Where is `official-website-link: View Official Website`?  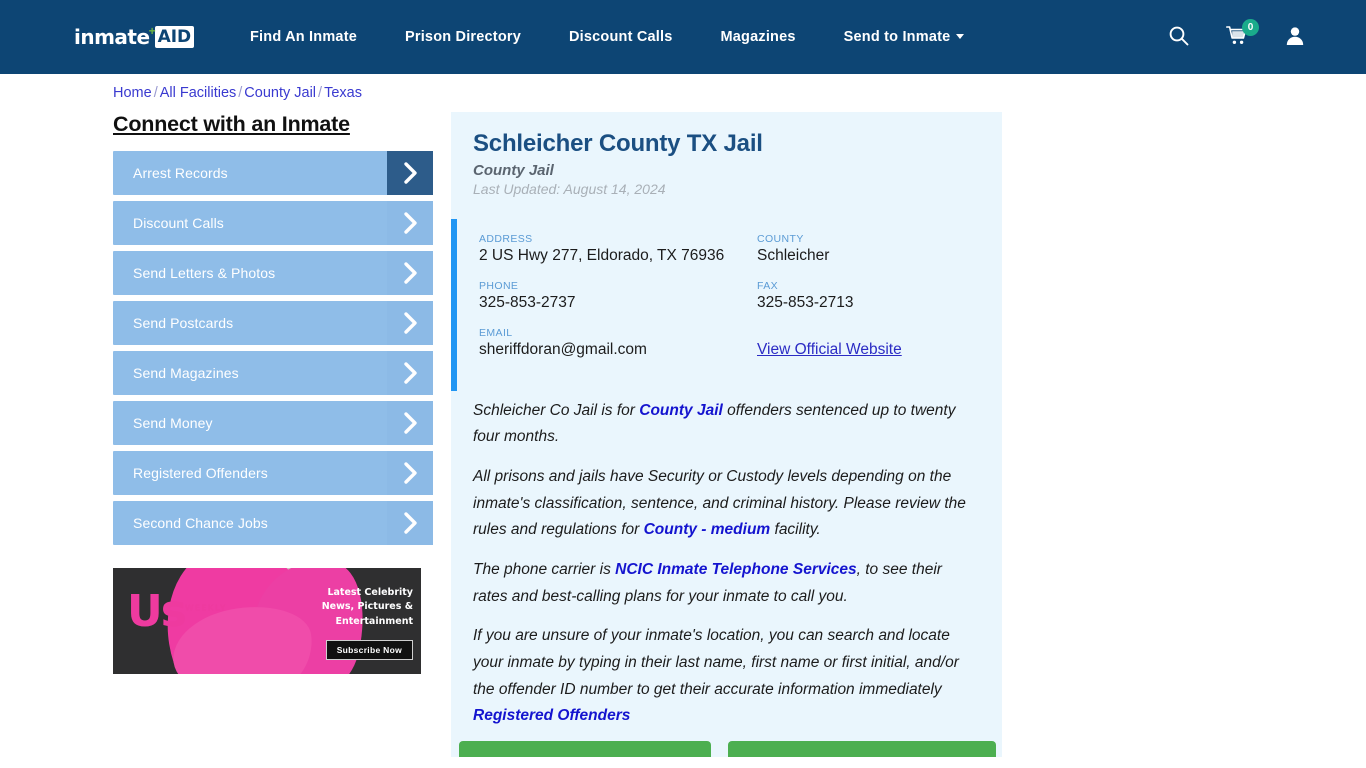
official-website-link: View Official Website is located at coordinates (829, 349).